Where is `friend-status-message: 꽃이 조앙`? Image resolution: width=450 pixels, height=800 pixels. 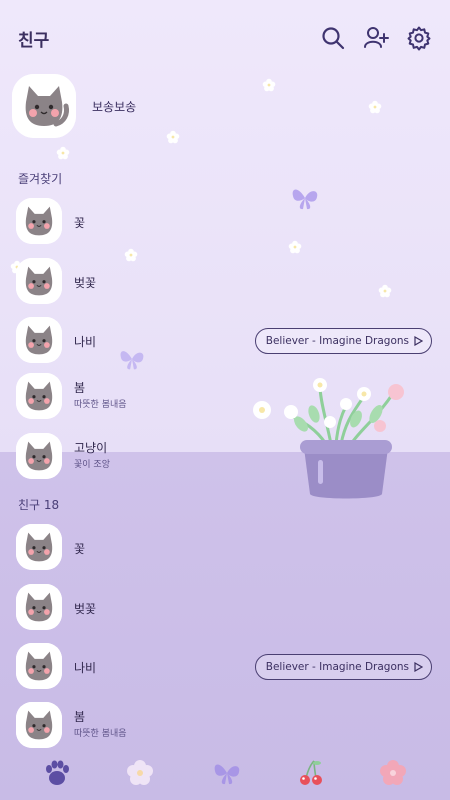
friend-status-message: 꽃이 조앙 is located at coordinates (92, 465).